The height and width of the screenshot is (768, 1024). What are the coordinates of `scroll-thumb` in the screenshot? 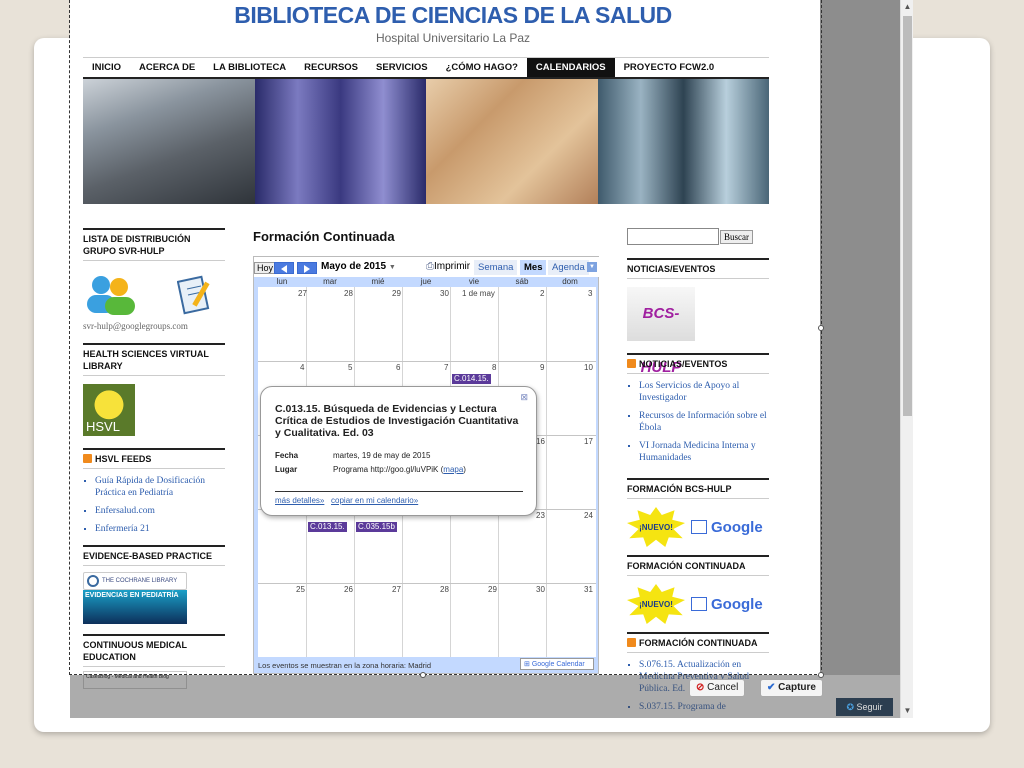 It's located at (907, 216).